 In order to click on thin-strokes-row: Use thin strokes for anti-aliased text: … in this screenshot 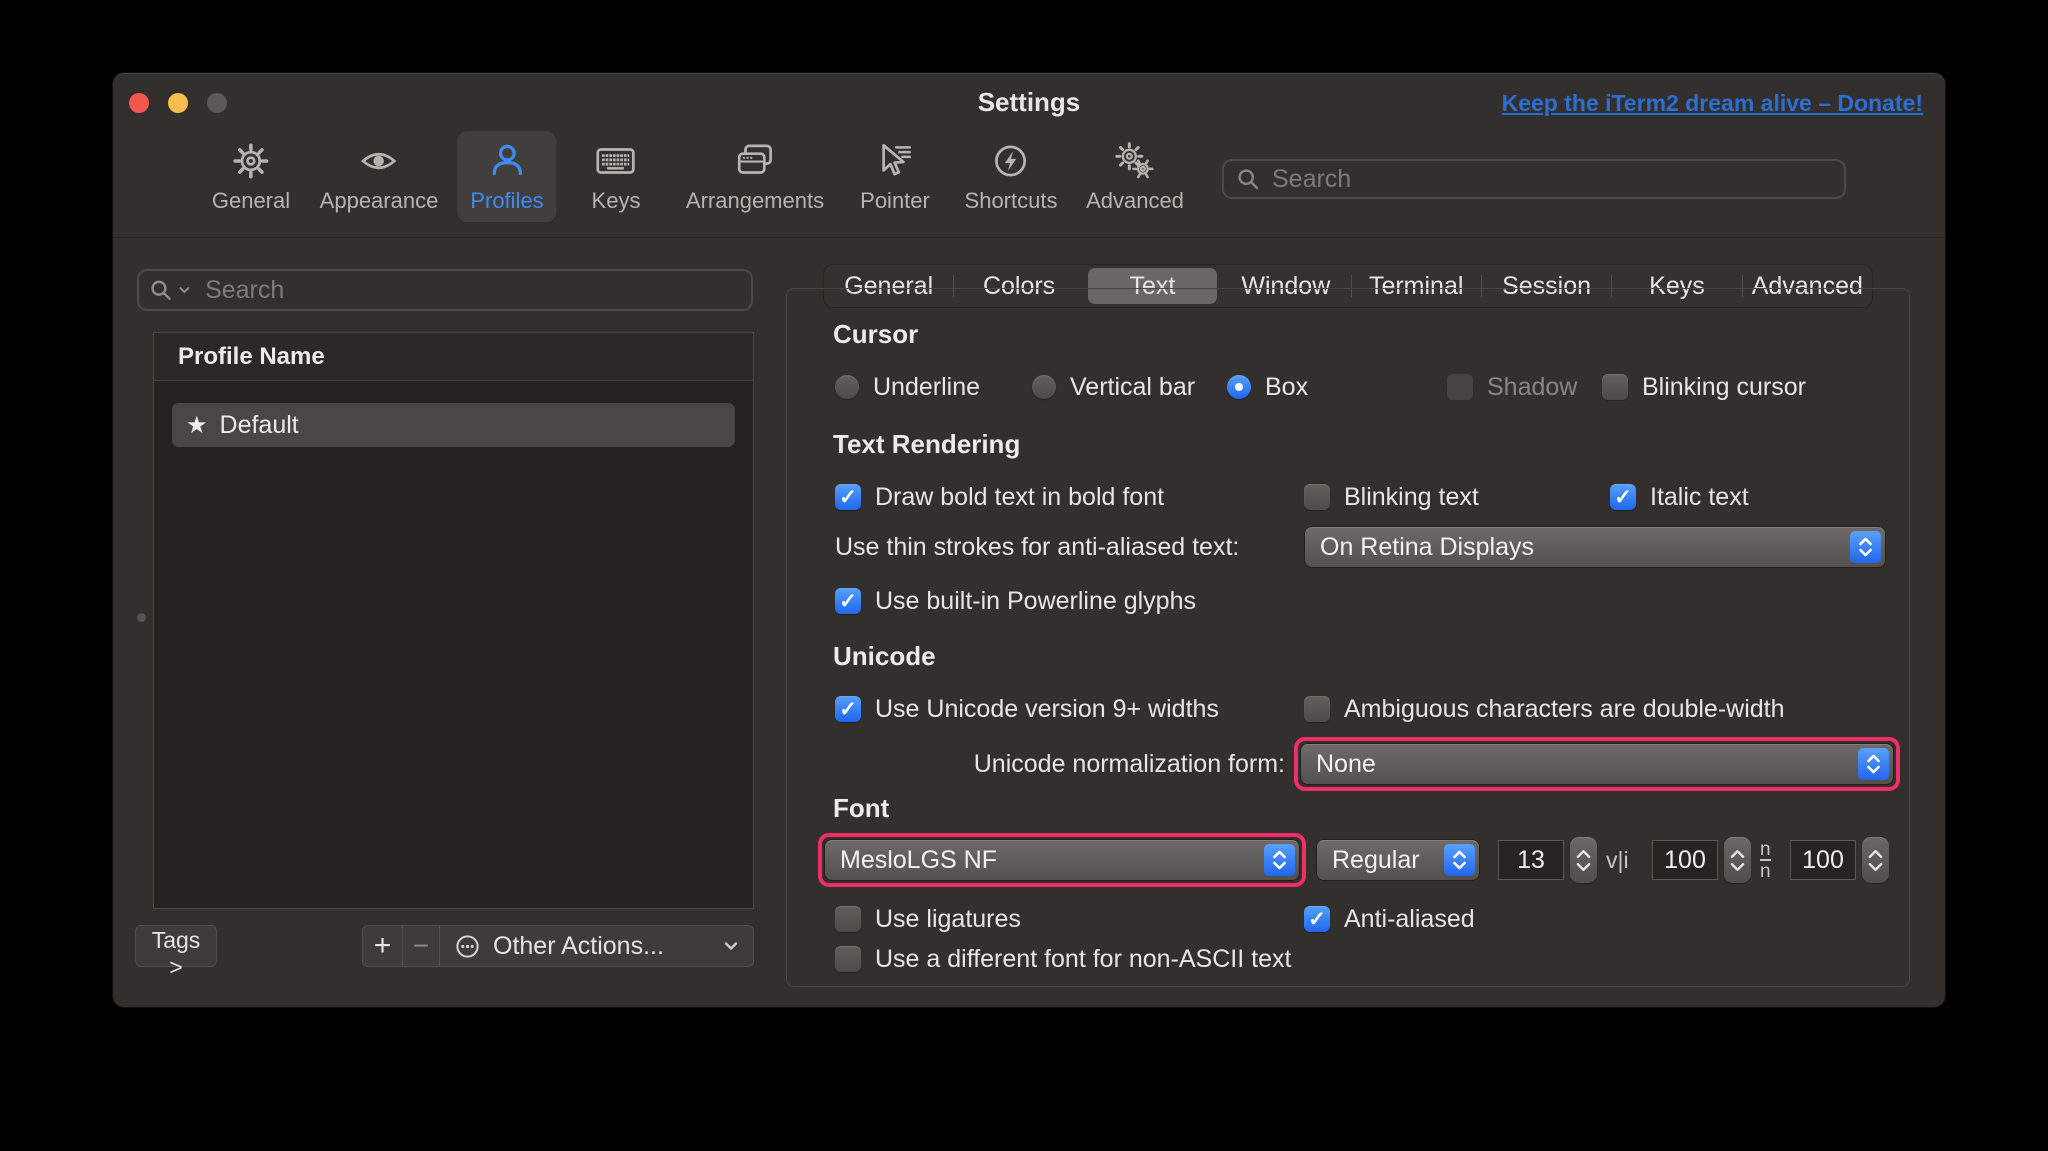, I will do `click(1348, 547)`.